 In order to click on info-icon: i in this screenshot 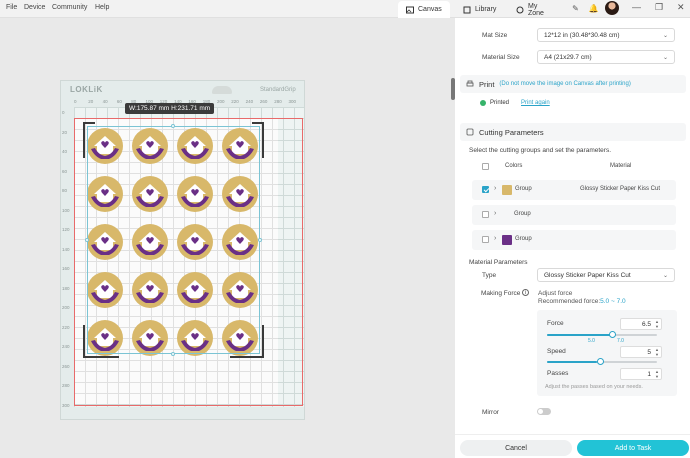, I will do `click(525, 292)`.